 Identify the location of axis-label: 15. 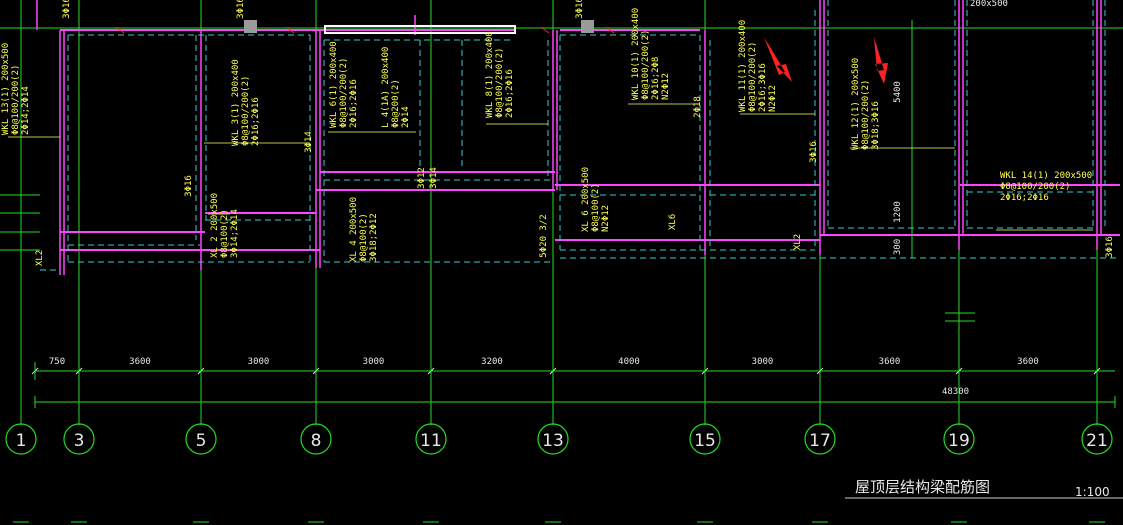
(705, 441).